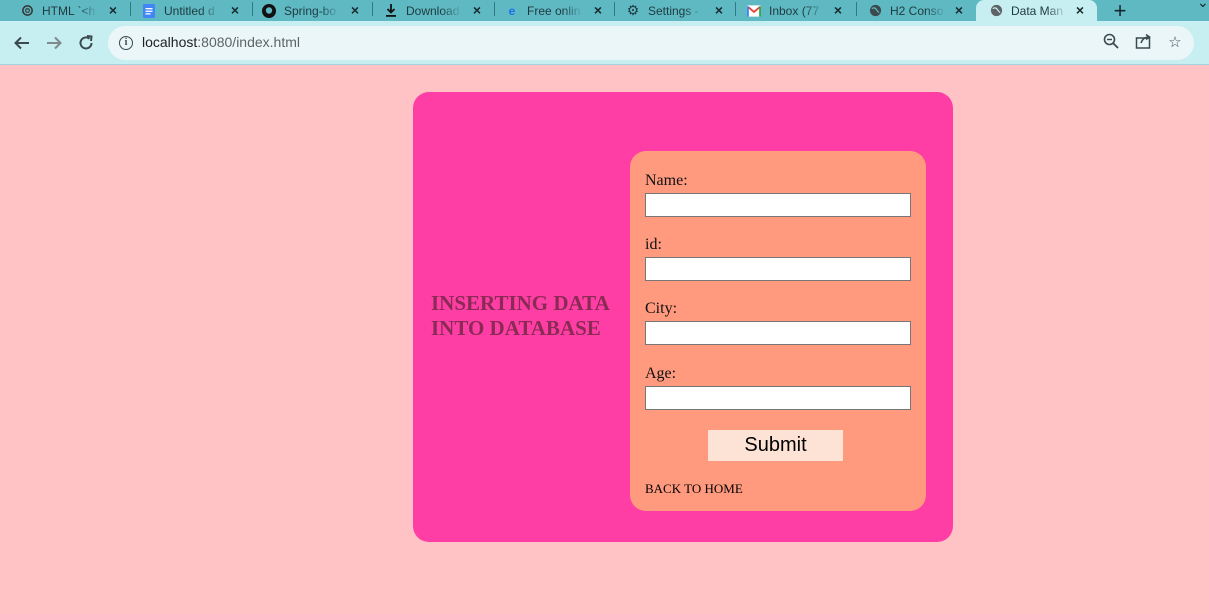 The image size is (1209, 614). I want to click on tab-title: Spring-bo, so click(310, 10).